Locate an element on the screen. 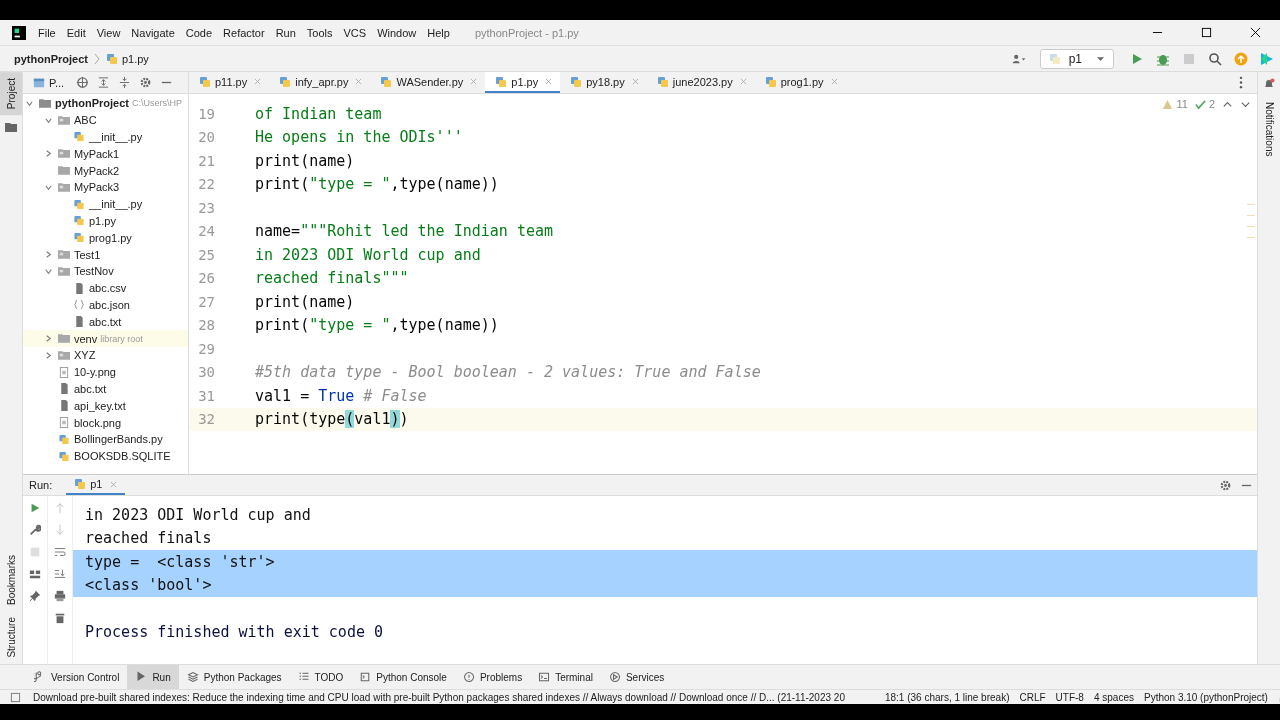  tree-item: venv is located at coordinates (86, 338).